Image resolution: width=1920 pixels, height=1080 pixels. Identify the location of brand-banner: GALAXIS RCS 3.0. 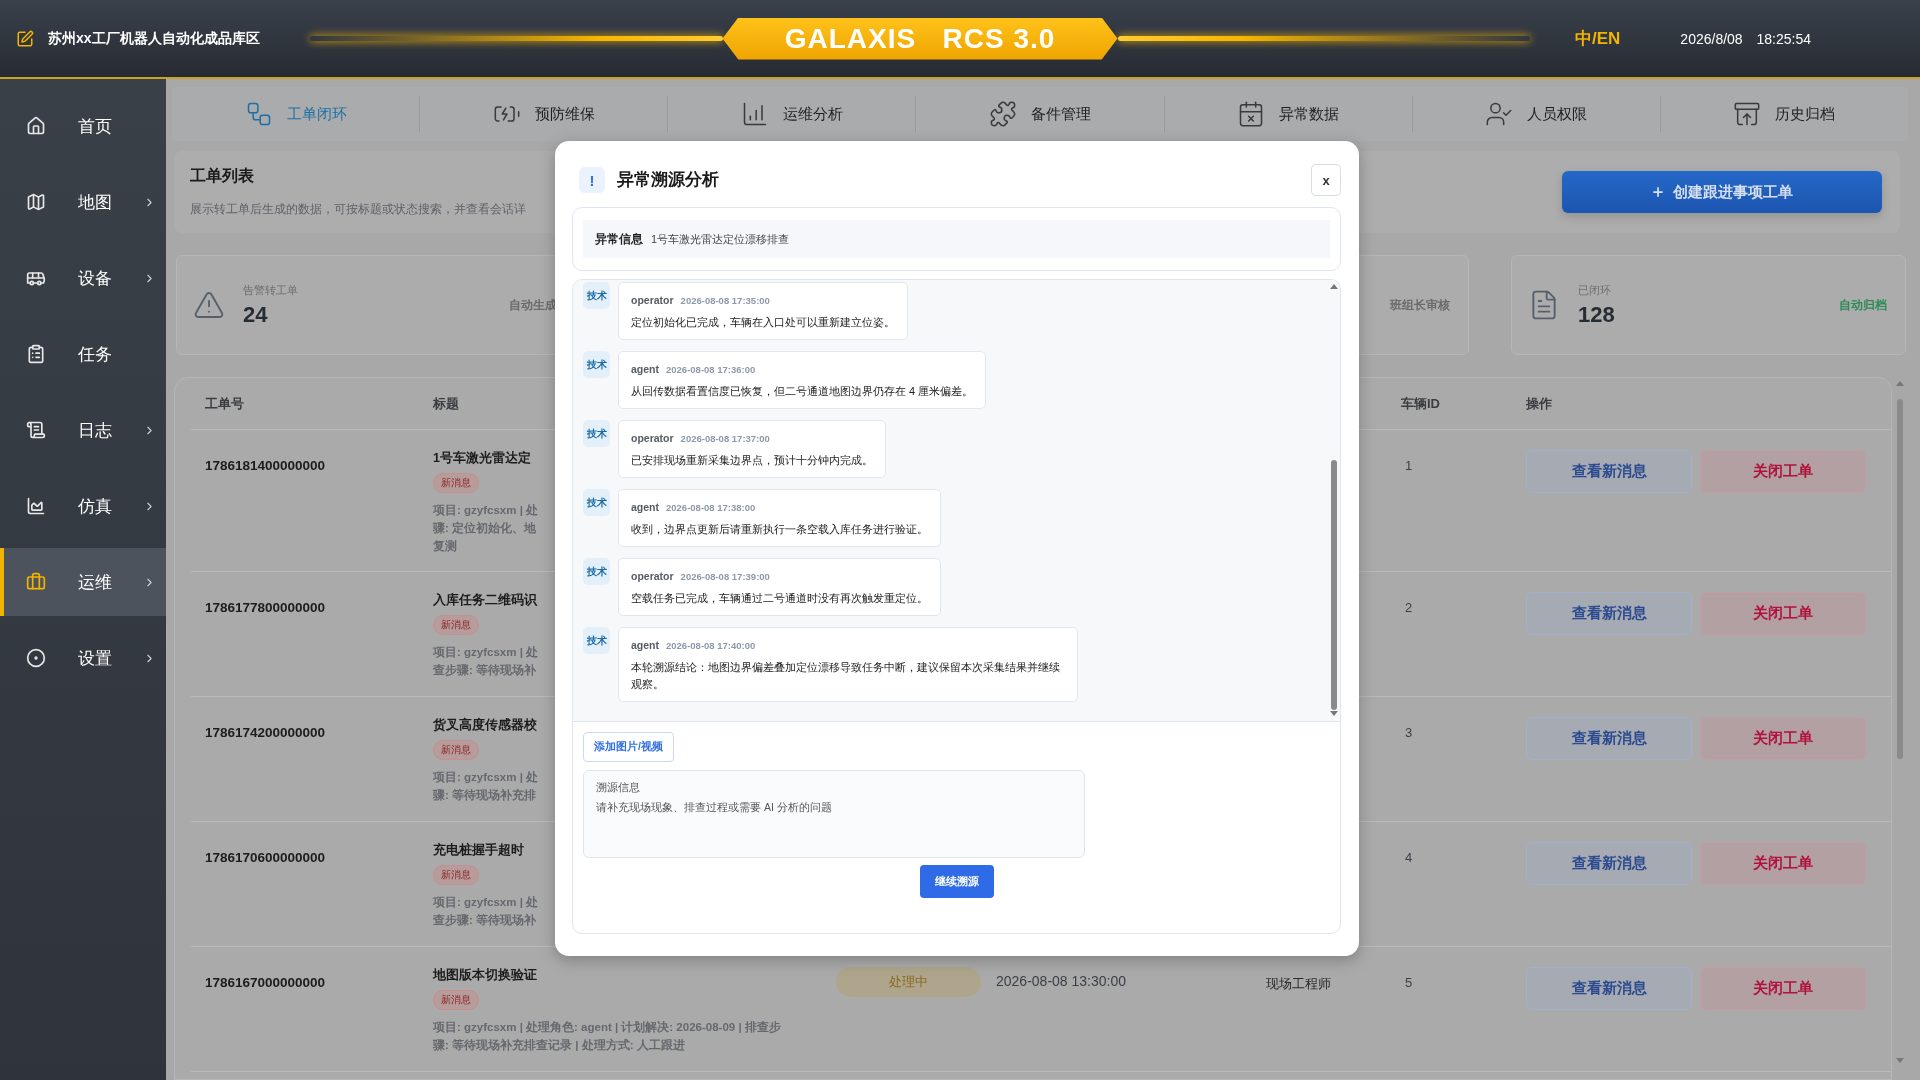
(920, 38).